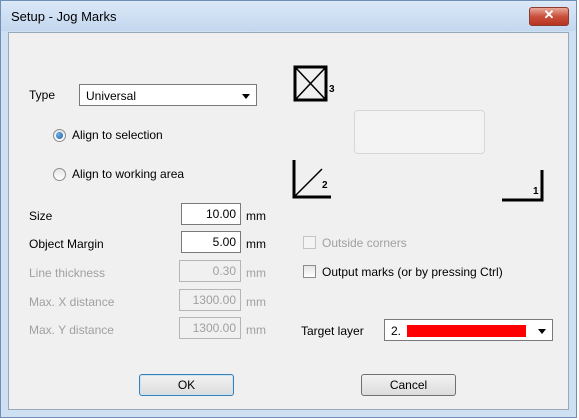 Image resolution: width=579 pixels, height=420 pixels. I want to click on align-working-area-radio, so click(59, 174).